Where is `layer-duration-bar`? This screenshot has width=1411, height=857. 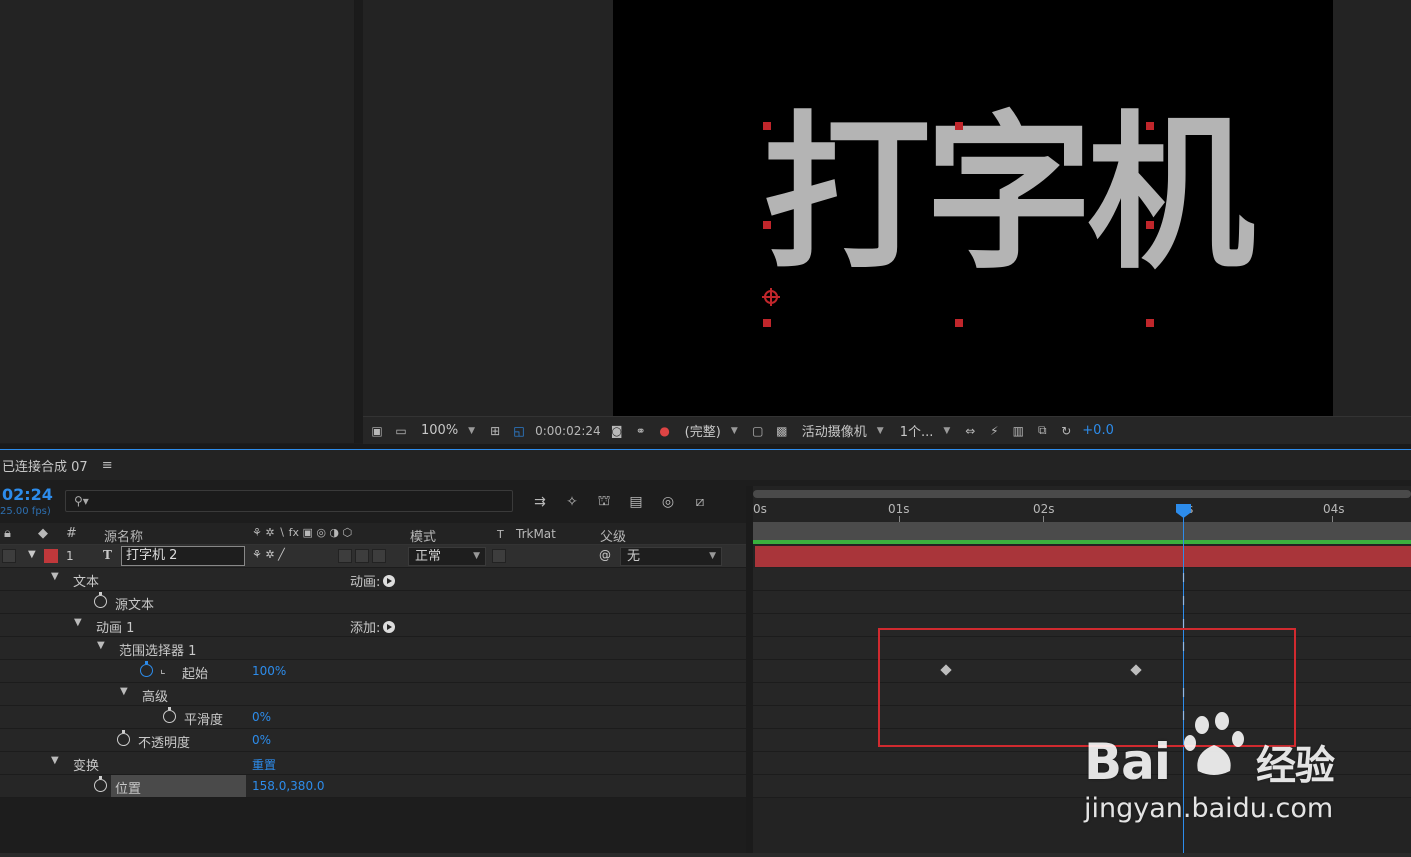
layer-duration-bar is located at coordinates (1083, 556).